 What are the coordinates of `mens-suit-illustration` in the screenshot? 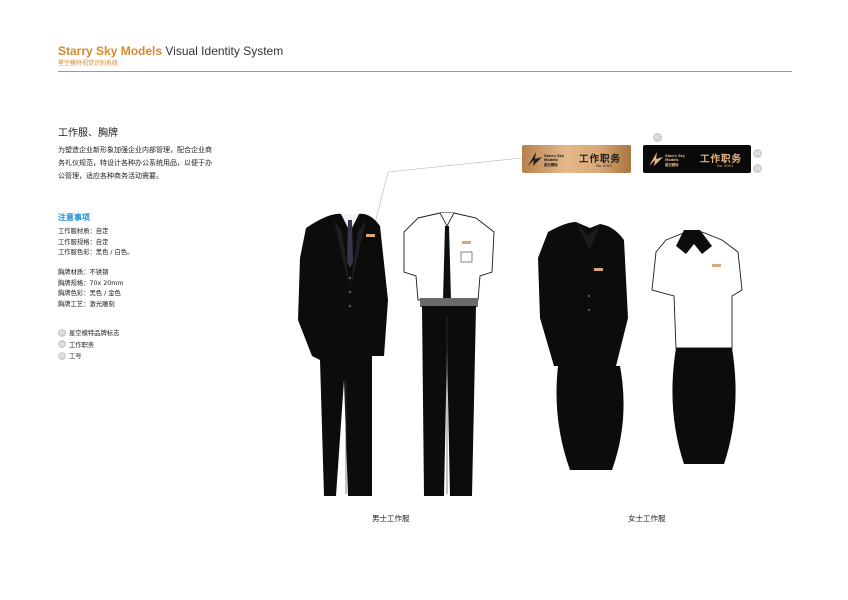 It's located at (343, 354).